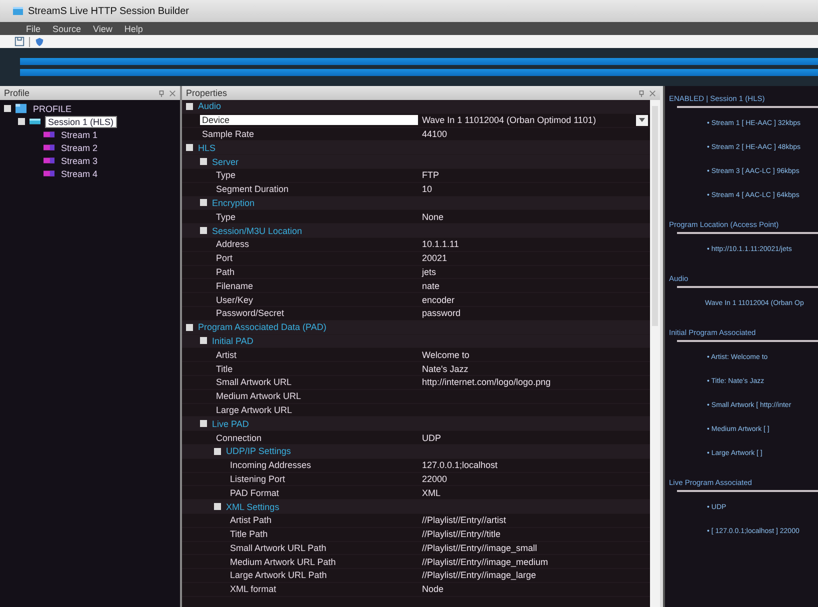 This screenshot has height=607, width=818. What do you see at coordinates (534, 299) in the screenshot?
I see `property-value: encoder` at bounding box center [534, 299].